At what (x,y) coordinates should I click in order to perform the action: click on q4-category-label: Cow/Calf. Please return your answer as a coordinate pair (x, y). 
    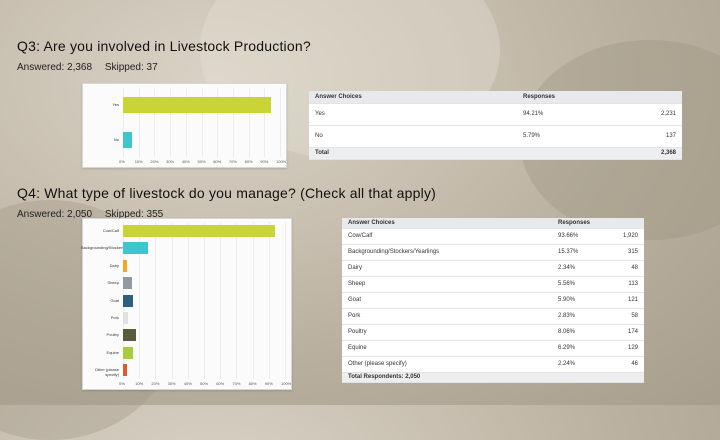
    Looking at the image, I should click on (110, 230).